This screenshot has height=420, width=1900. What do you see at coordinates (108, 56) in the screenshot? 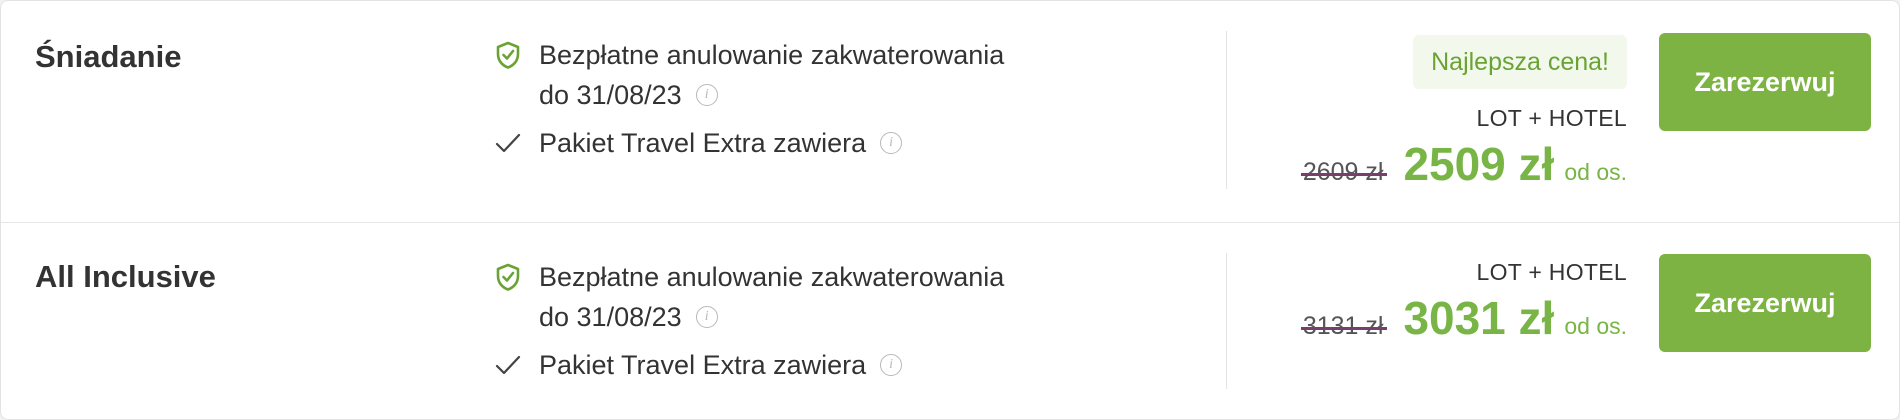
I see `board-type-title: Śniadanie` at bounding box center [108, 56].